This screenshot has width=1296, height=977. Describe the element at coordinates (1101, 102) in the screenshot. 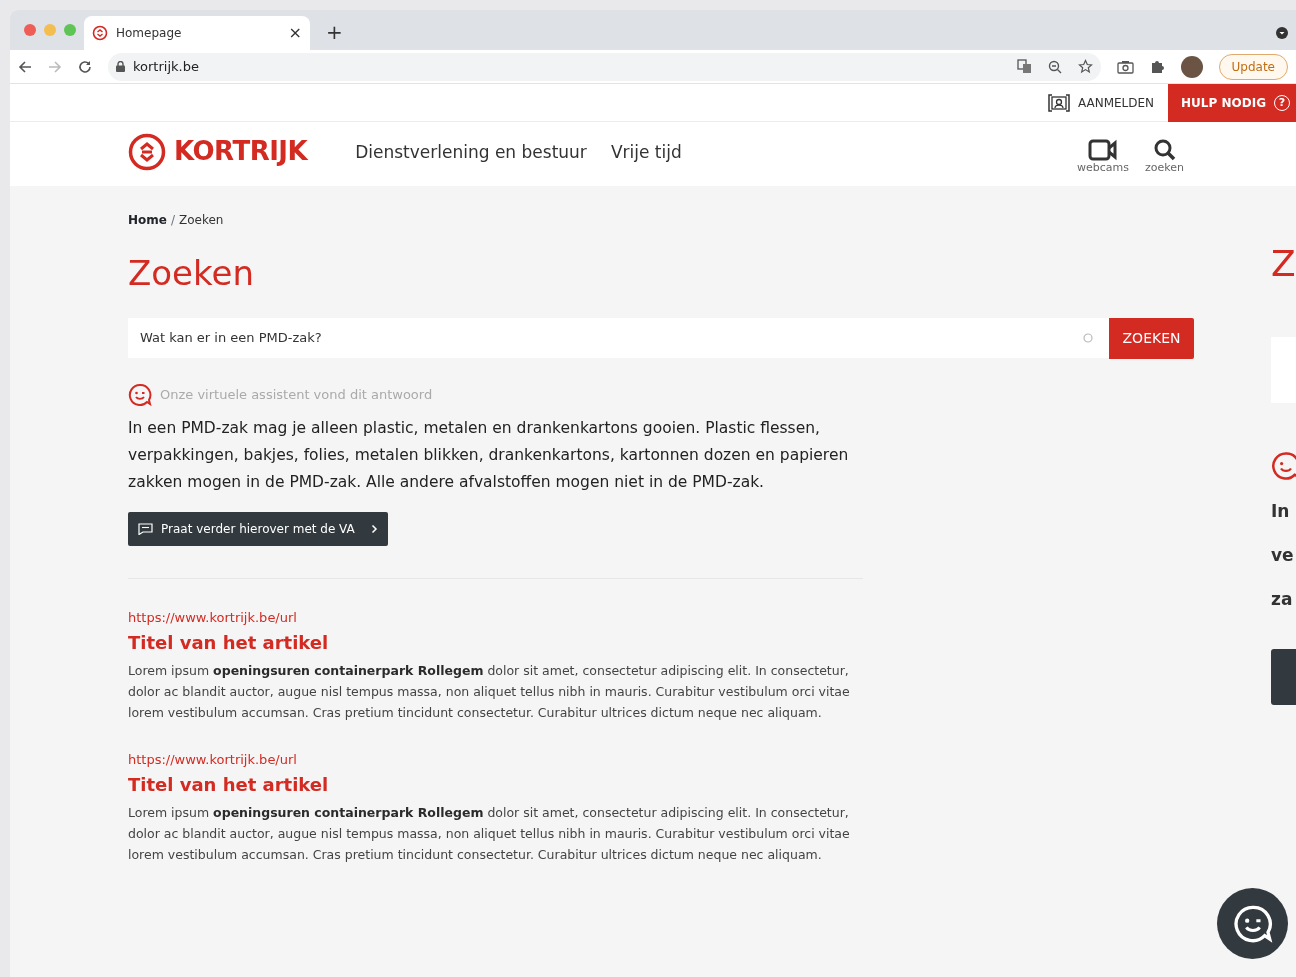

I see `login-link: AANMELDEN` at that location.